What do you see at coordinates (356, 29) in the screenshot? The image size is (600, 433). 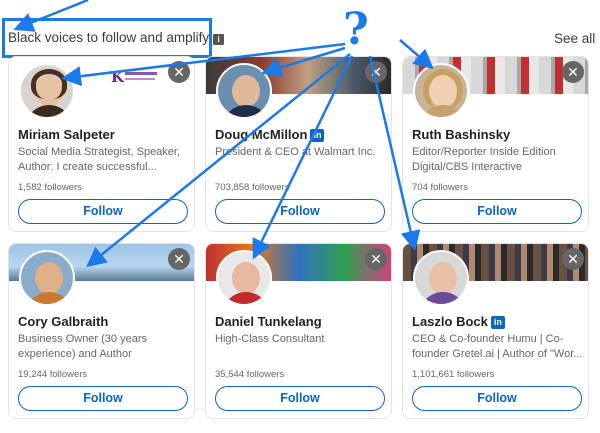 I see `question-mark-annotation: ?` at bounding box center [356, 29].